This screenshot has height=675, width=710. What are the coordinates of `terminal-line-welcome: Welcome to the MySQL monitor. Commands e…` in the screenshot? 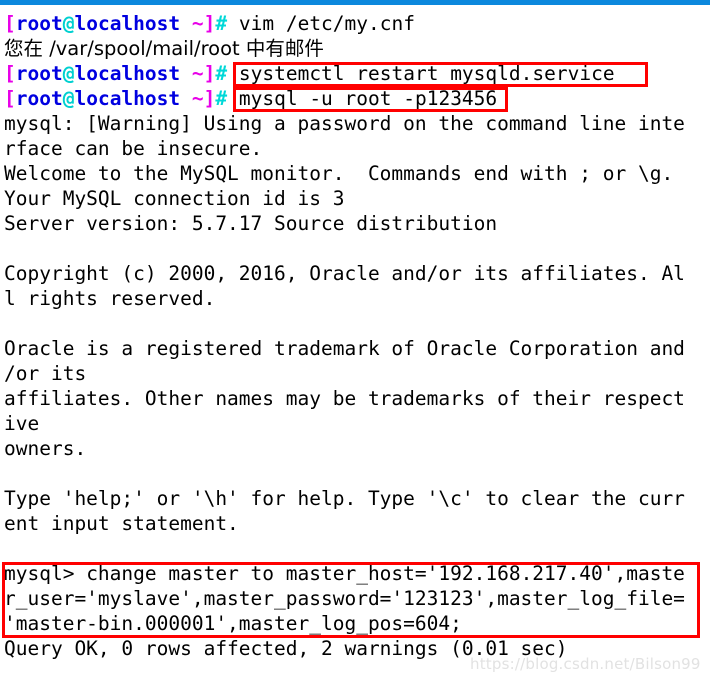 It's located at (339, 173).